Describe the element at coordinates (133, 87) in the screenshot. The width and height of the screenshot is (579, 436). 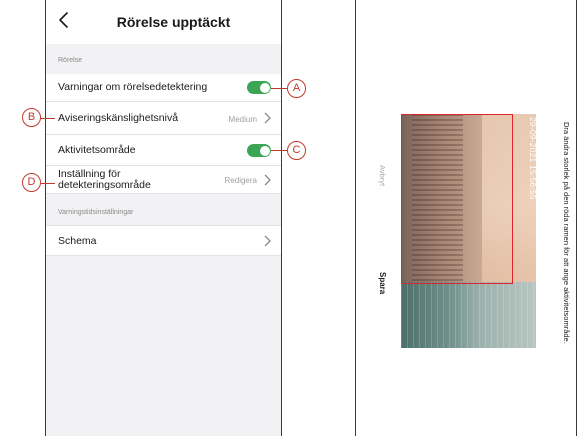
I see `motion-alerts-label: Varningar om rörelsedetektering` at that location.